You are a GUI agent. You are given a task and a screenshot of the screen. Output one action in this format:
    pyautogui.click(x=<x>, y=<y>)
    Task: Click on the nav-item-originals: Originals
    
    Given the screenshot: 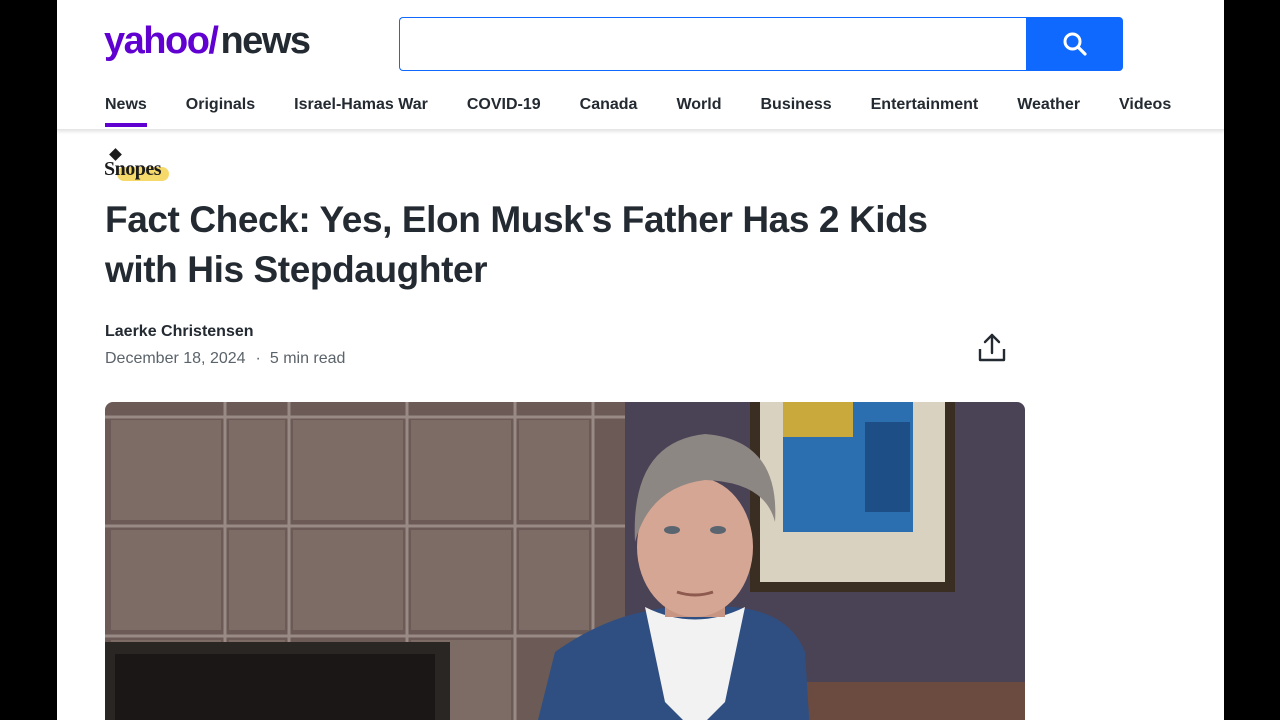 What is the action you would take?
    pyautogui.click(x=220, y=112)
    